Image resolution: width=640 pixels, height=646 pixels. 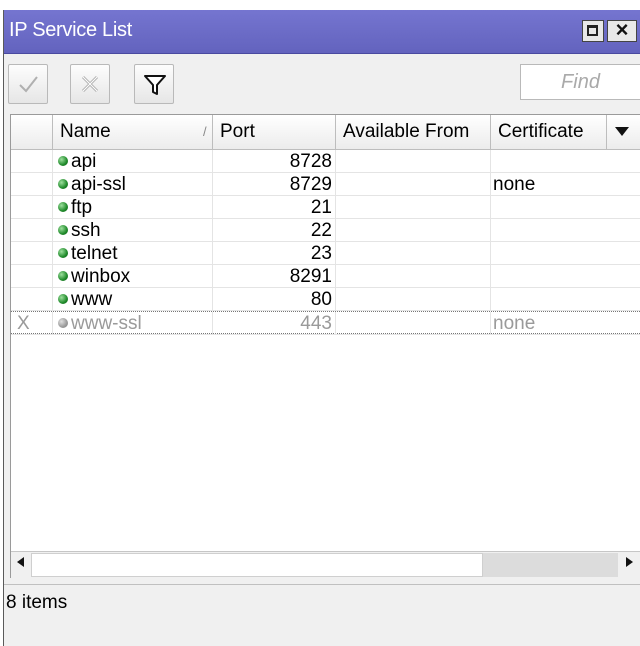 What do you see at coordinates (413, 132) in the screenshot?
I see `column-header-available-from: Available From` at bounding box center [413, 132].